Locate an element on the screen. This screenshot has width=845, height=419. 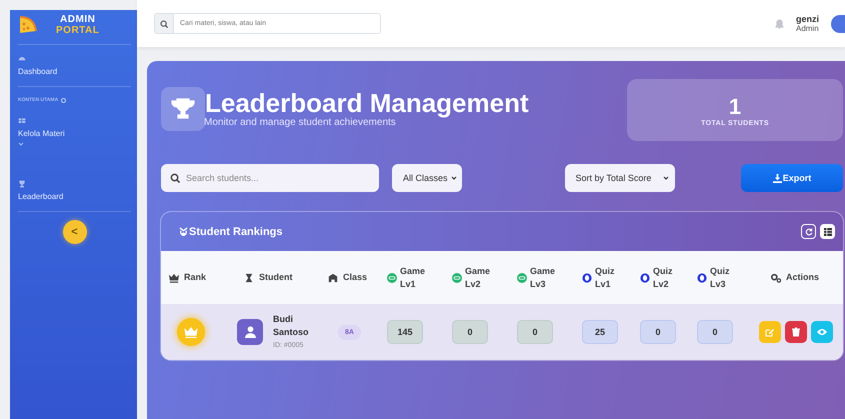
edit-icon is located at coordinates (770, 332).